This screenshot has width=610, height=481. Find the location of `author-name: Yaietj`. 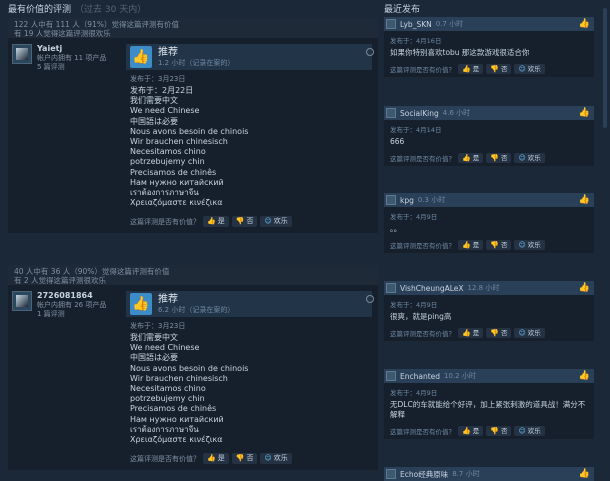

author-name: Yaietj is located at coordinates (71, 49).